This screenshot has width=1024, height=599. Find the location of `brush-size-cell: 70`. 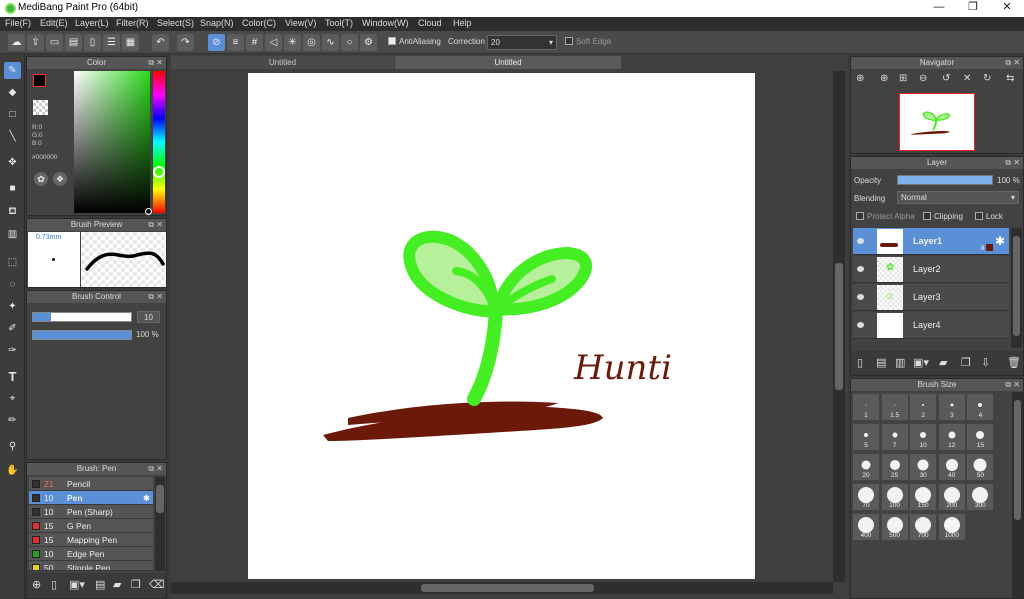

brush-size-cell: 70 is located at coordinates (866, 497).